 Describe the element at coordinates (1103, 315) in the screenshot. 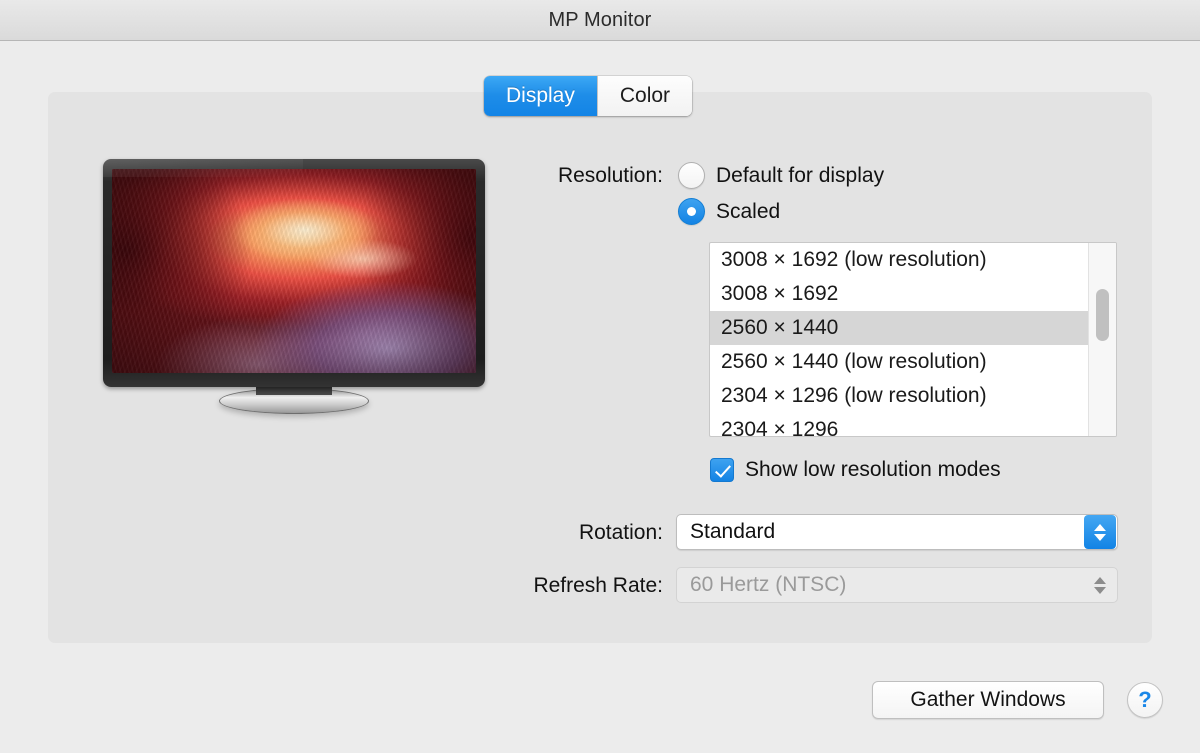

I see `scrollbar-thumb` at that location.